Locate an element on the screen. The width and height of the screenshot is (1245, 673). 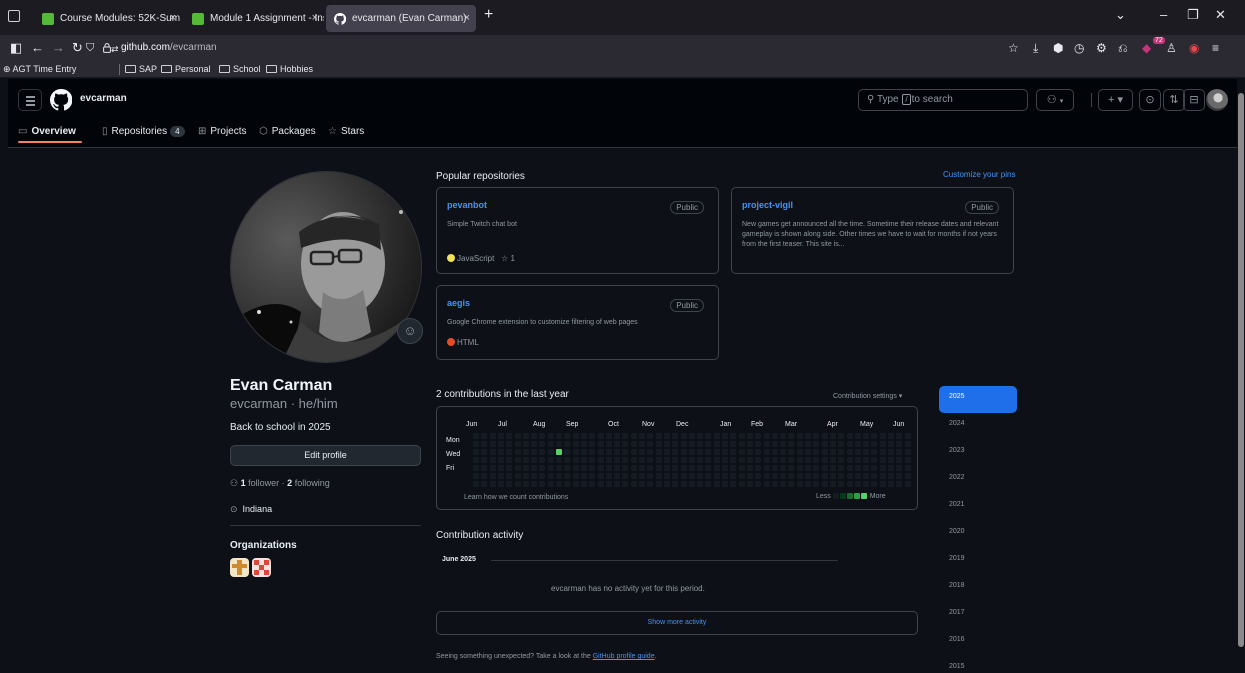
tab-packages: ⬡ Packages is located at coordinates (287, 131).